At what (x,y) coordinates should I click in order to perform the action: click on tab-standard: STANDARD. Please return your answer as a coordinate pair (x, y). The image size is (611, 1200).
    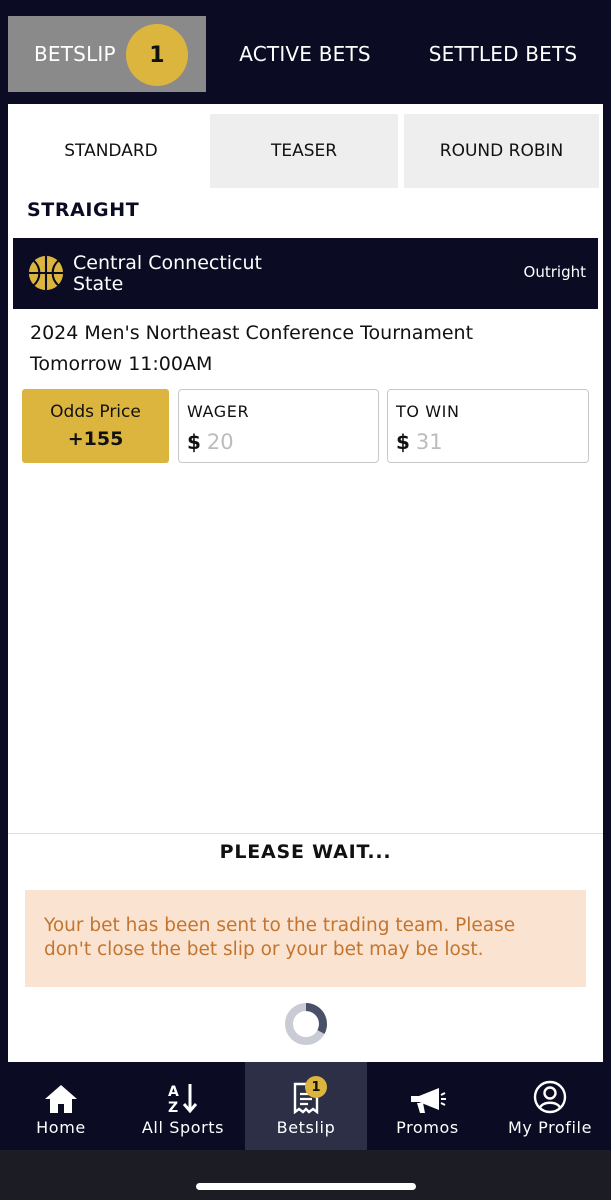
    Looking at the image, I should click on (111, 151).